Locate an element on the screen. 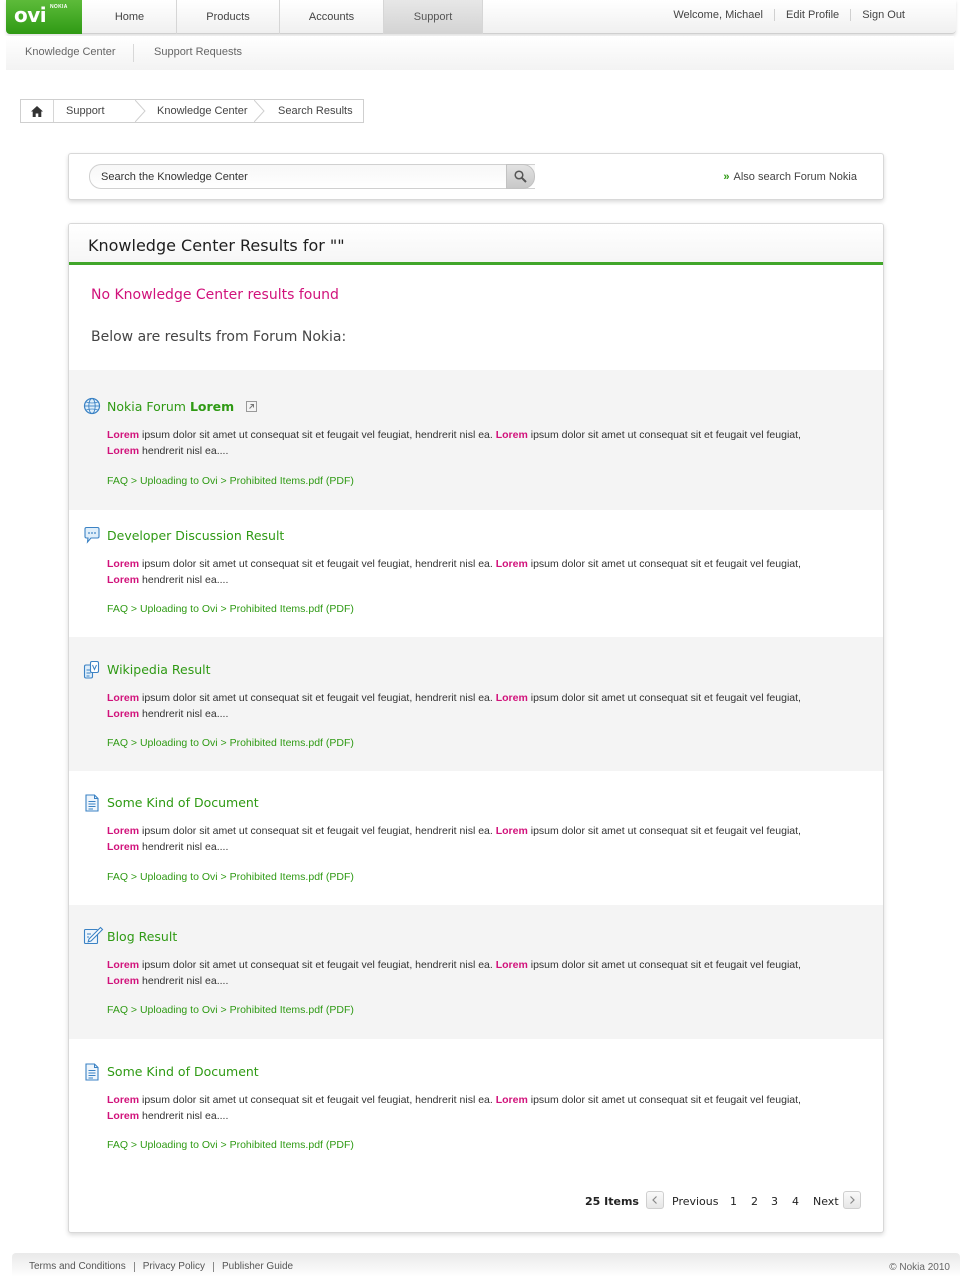 This screenshot has height=1277, width=960. results-header: Knowledge Center Results for "" is located at coordinates (476, 244).